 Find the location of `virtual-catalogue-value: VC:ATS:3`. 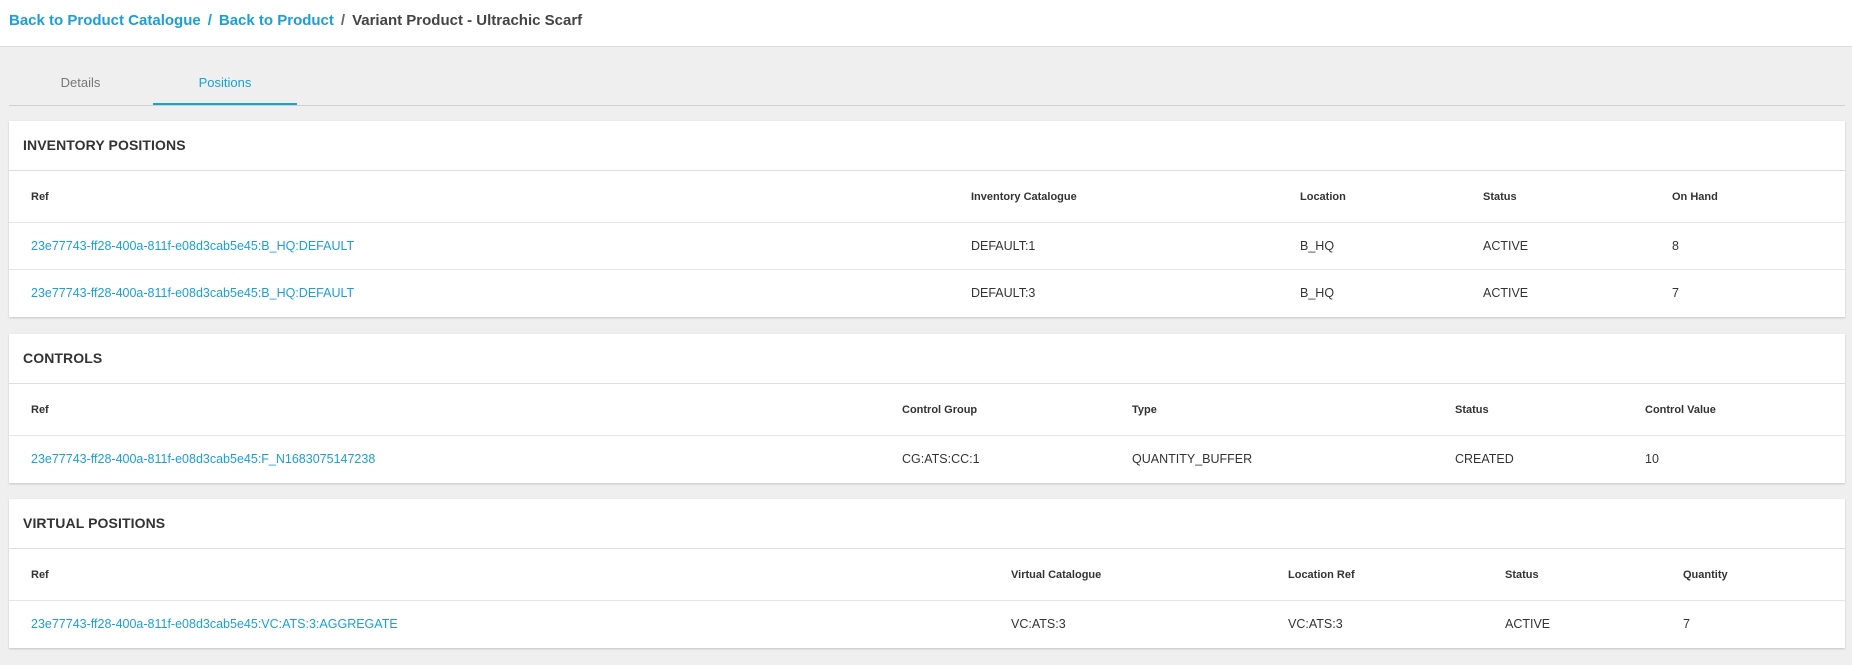

virtual-catalogue-value: VC:ATS:3 is located at coordinates (1038, 624).